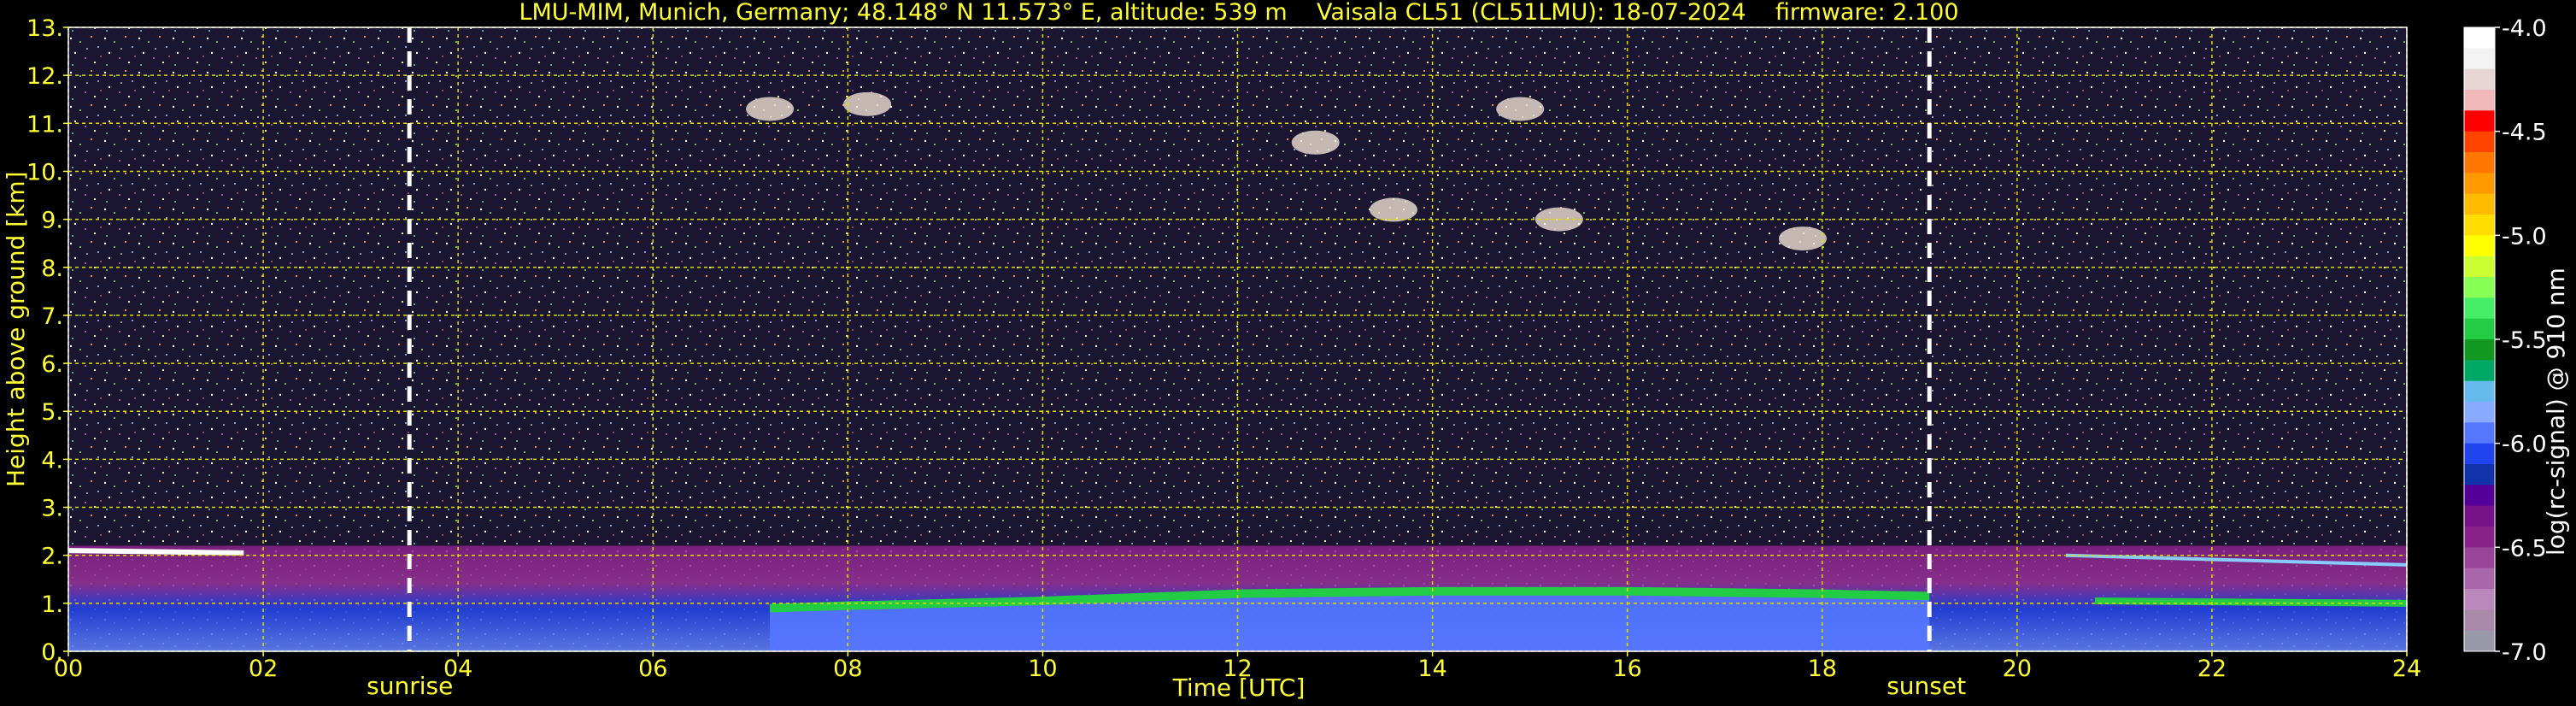 The height and width of the screenshot is (706, 2576). What do you see at coordinates (52, 509) in the screenshot?
I see `y-tick-label: 3.` at bounding box center [52, 509].